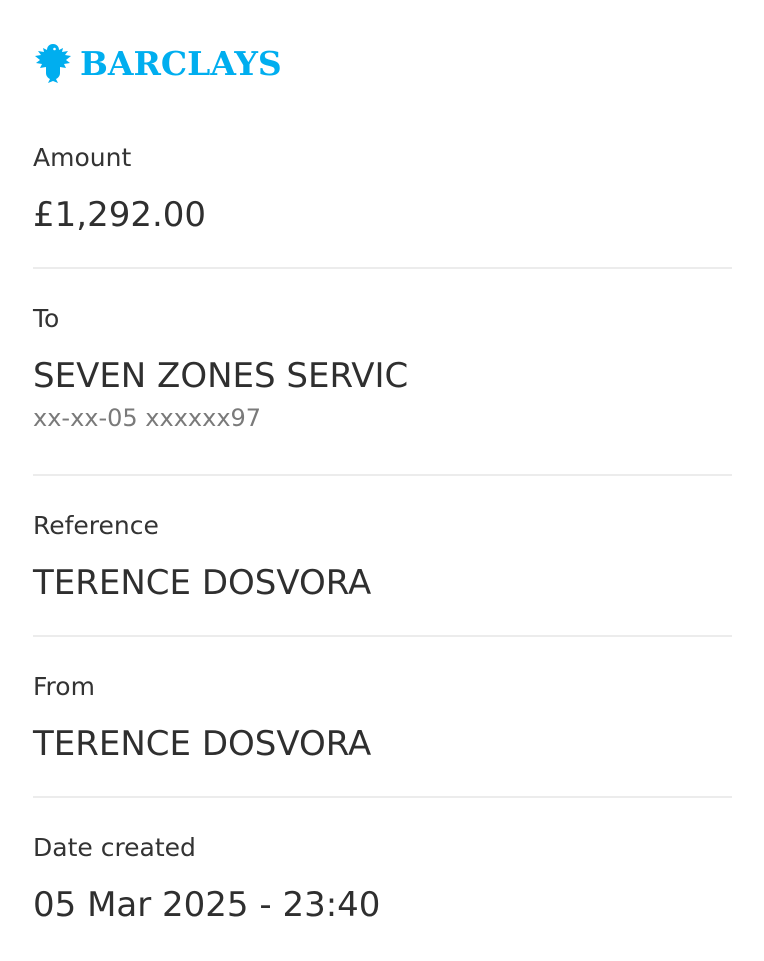  I want to click on brand-name: BARCLAYS, so click(181, 63).